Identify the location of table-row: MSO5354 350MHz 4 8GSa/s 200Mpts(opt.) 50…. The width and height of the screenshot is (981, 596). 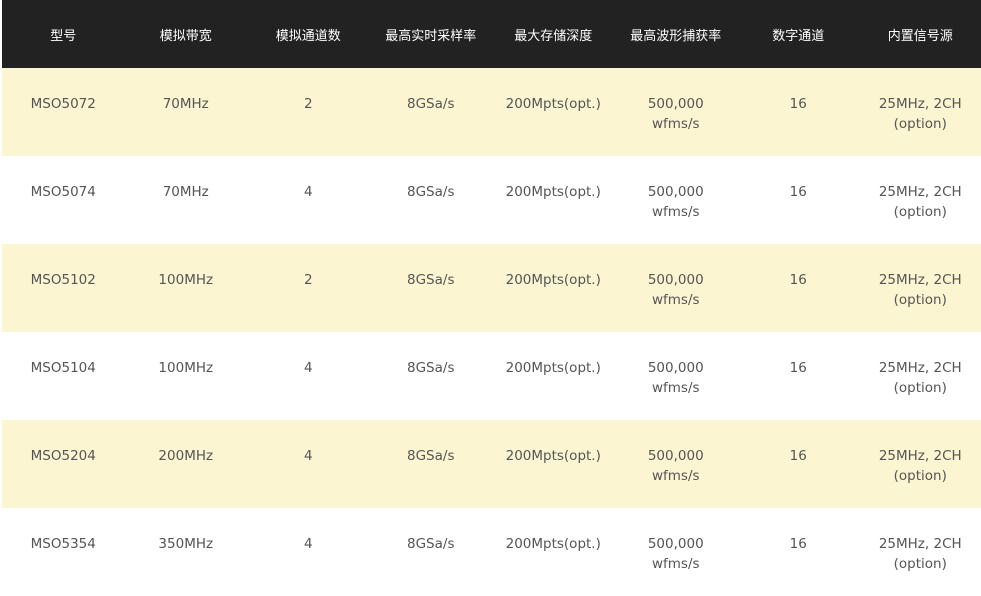
(491, 552).